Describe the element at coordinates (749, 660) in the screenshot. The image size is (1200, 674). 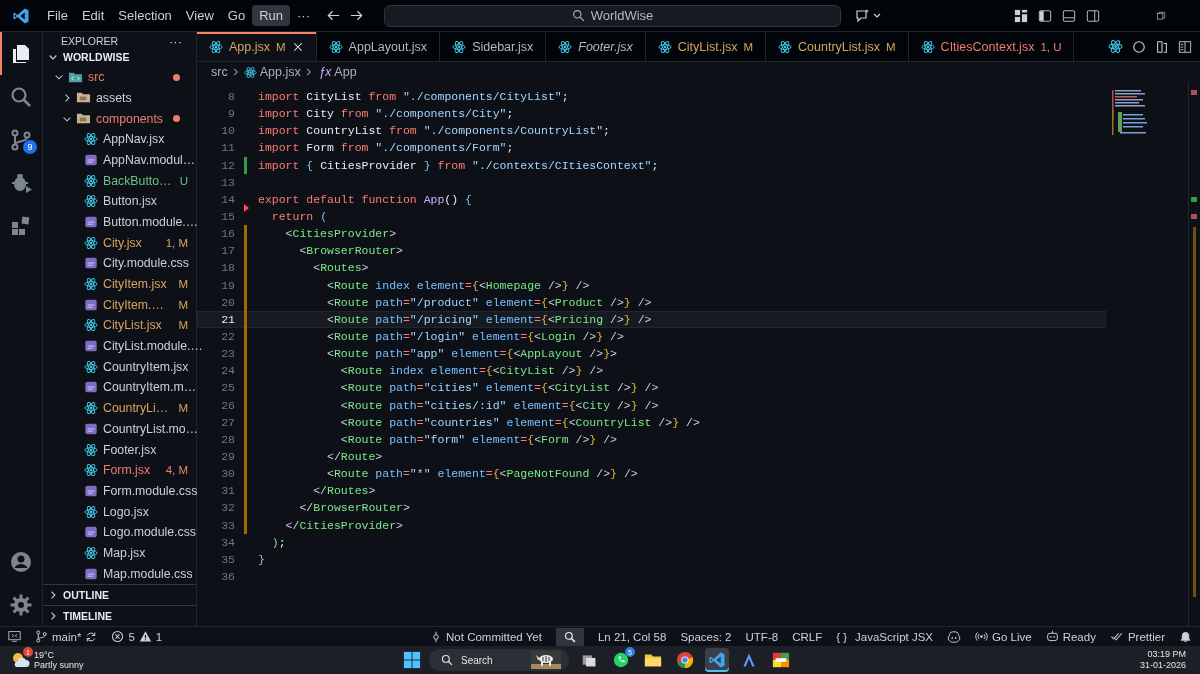
I see `triangle-app-icon` at that location.